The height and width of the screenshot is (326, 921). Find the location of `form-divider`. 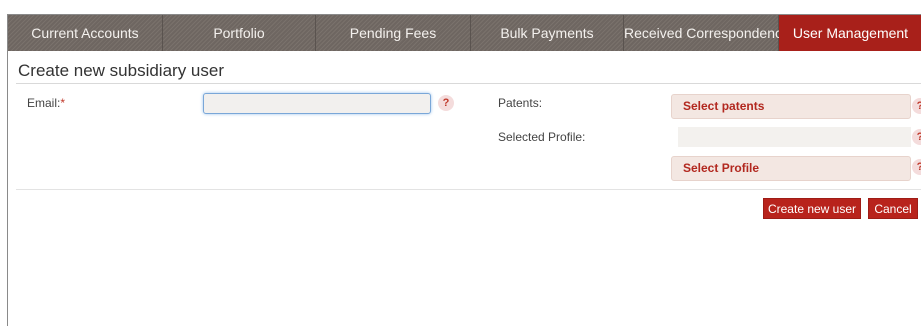

form-divider is located at coordinates (468, 189).